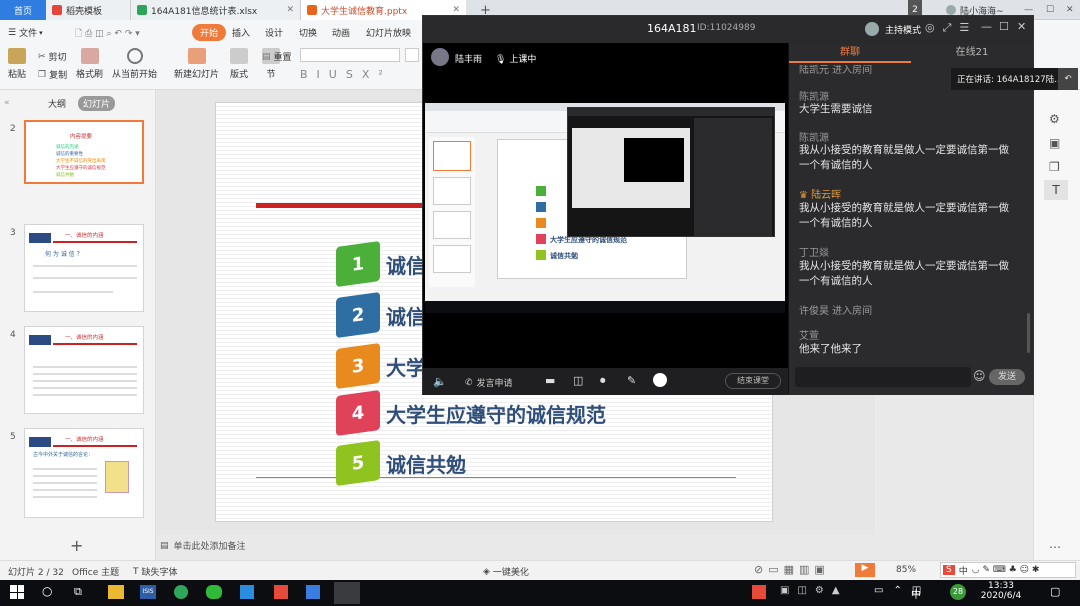 The width and height of the screenshot is (1080, 606). Describe the element at coordinates (958, 592) in the screenshot. I see `notification-badge: 28` at that location.